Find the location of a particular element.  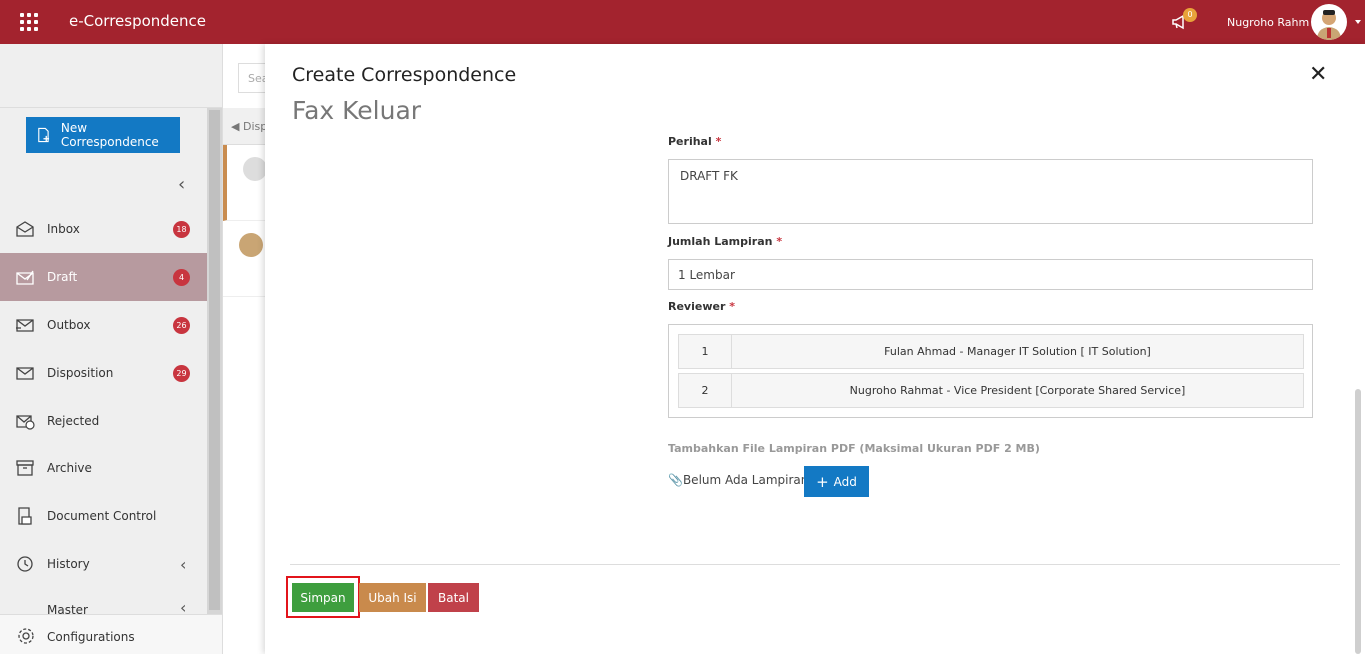

modal-title: Create Correspondence is located at coordinates (404, 75).